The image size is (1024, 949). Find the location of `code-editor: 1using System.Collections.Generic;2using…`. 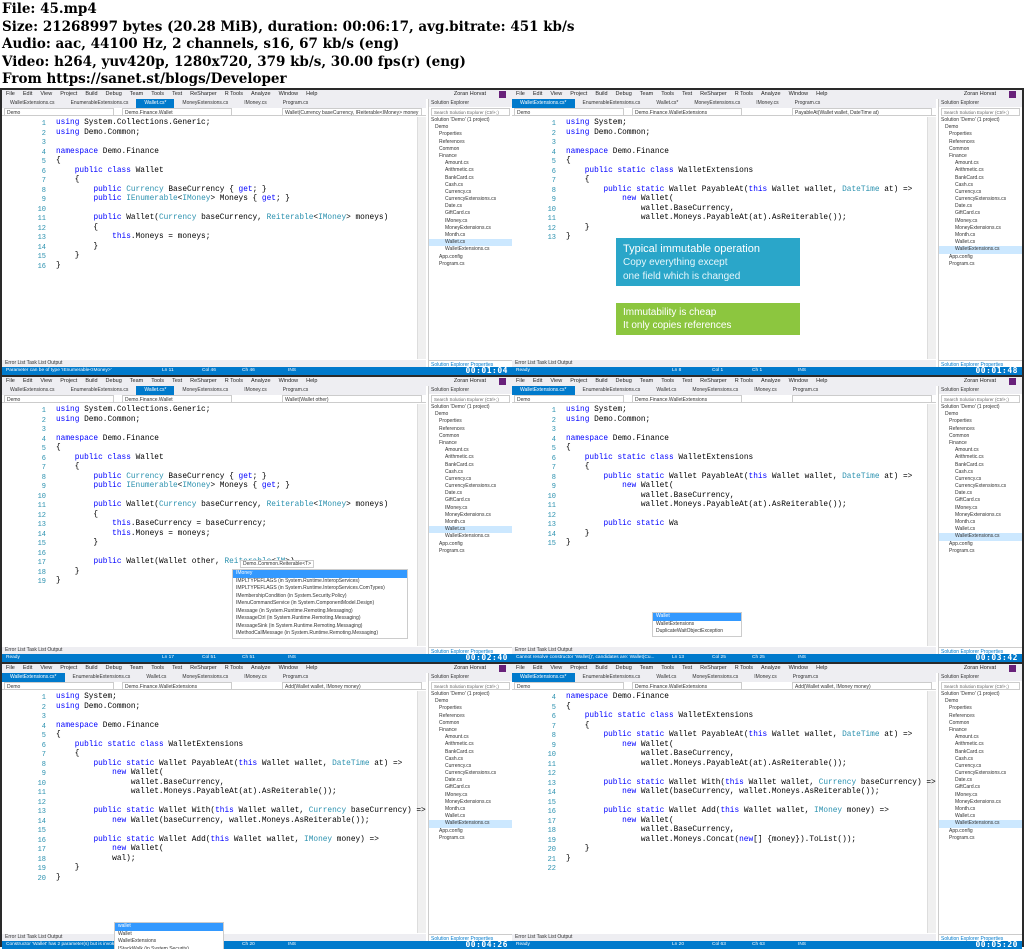

code-editor: 1using System.Collections.Generic;2using… is located at coordinates (214, 238).